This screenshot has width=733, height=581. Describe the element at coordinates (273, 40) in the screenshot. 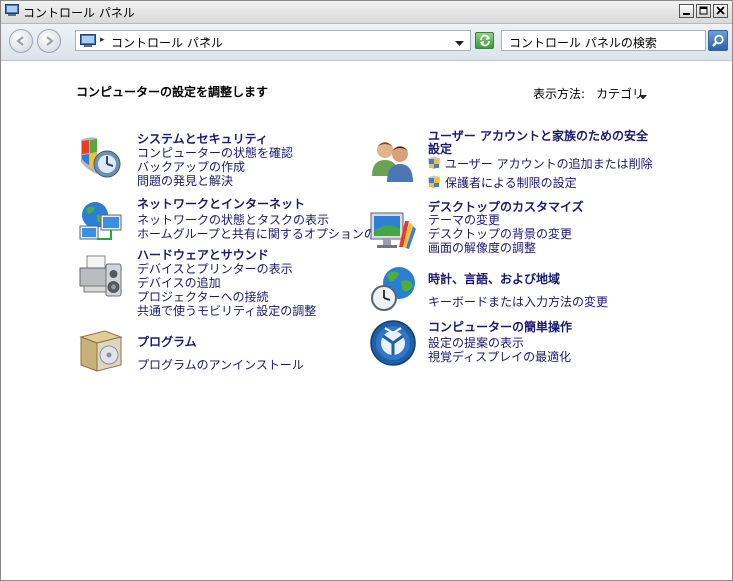

I see `address-field: ▸ コントロール パネル ▸` at that location.